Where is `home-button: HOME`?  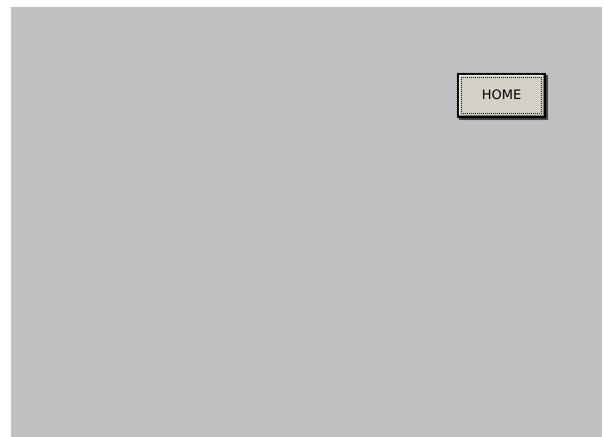 home-button: HOME is located at coordinates (501, 95).